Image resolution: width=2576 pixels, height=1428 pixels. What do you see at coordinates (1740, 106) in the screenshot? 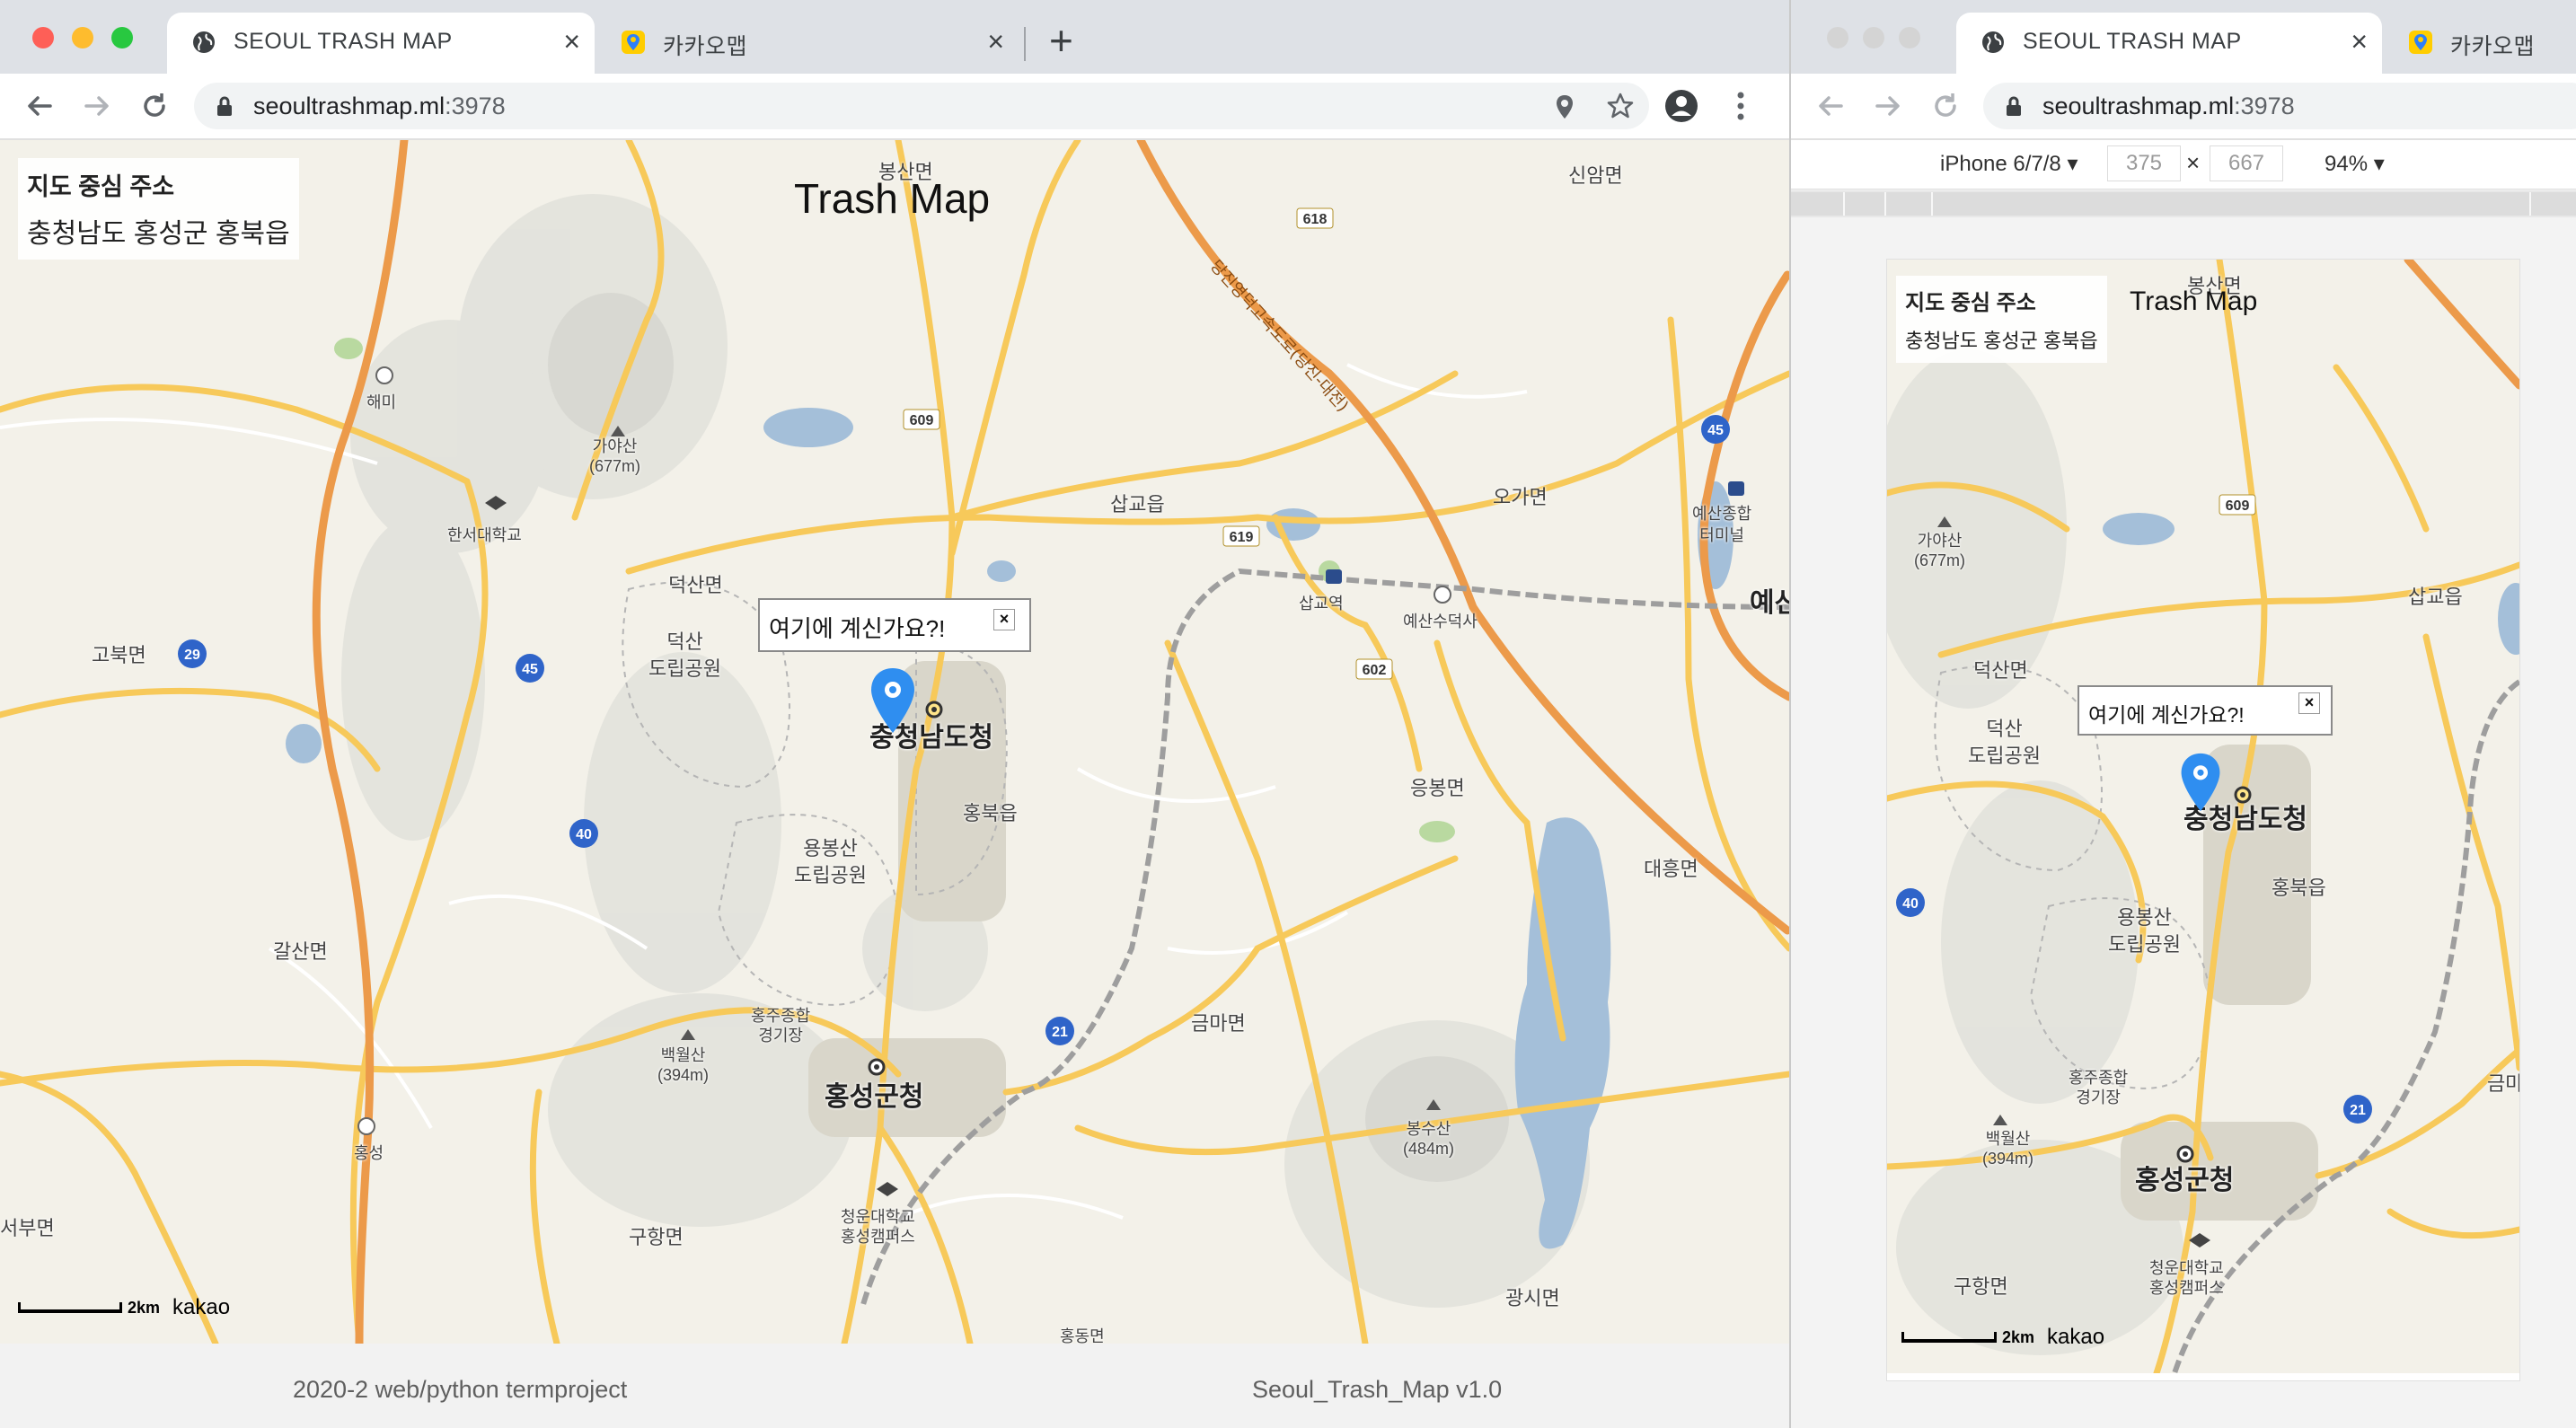
I see `menu-kebab-icon` at bounding box center [1740, 106].